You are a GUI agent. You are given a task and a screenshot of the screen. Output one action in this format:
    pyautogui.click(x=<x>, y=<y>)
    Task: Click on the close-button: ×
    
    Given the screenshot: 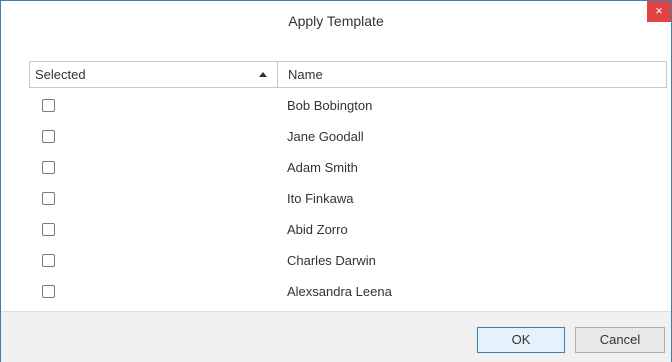 What is the action you would take?
    pyautogui.click(x=659, y=11)
    